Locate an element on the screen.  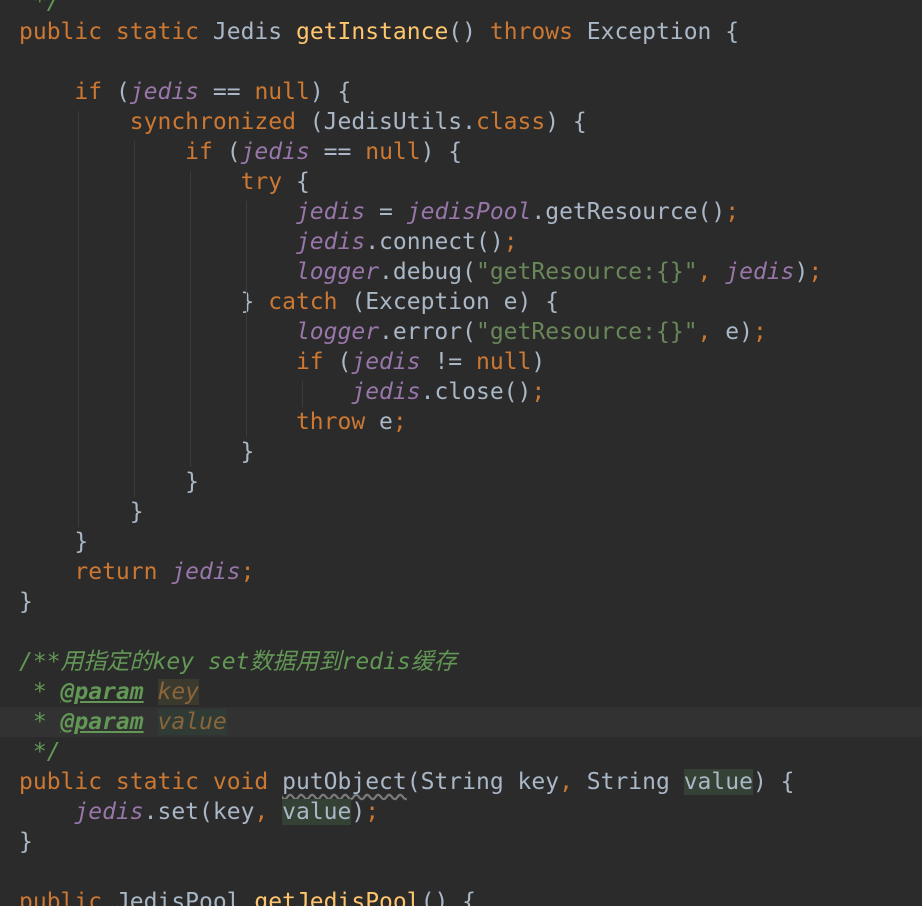
code-token: putObject is located at coordinates (344, 782).